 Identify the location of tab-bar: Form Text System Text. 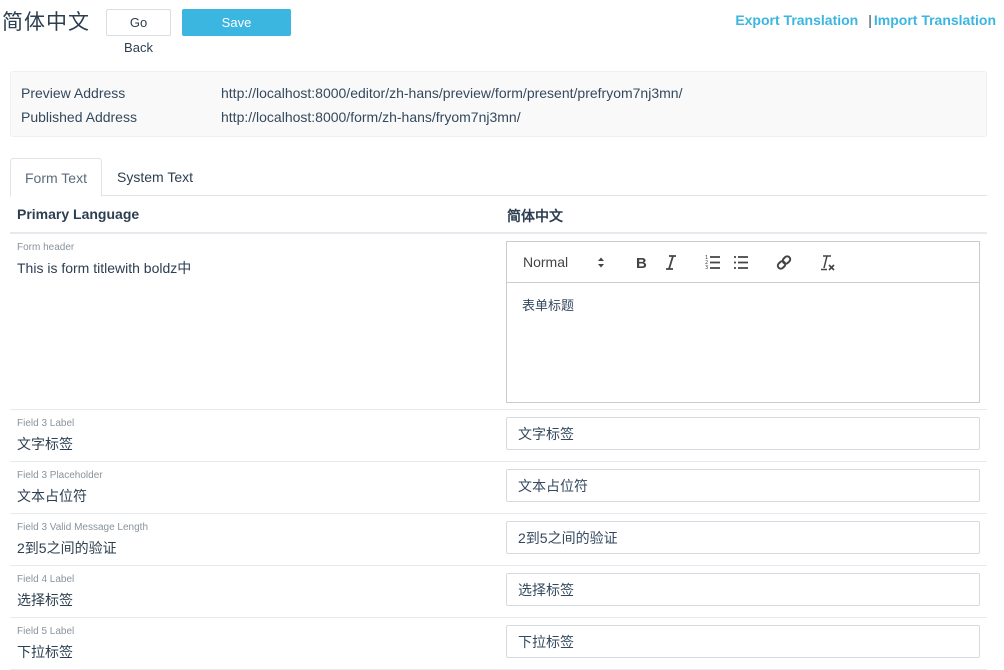
(498, 177).